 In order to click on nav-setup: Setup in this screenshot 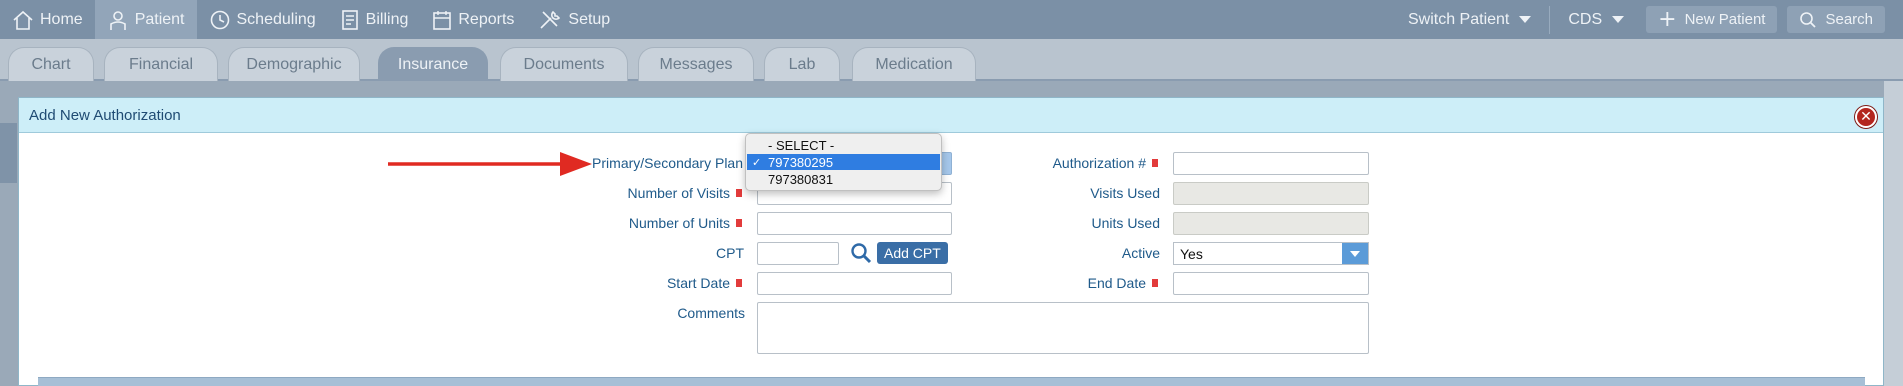, I will do `click(574, 19)`.